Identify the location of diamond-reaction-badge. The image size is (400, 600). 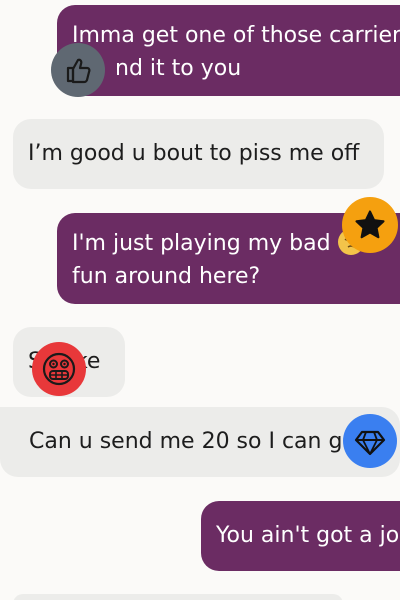
(370, 441).